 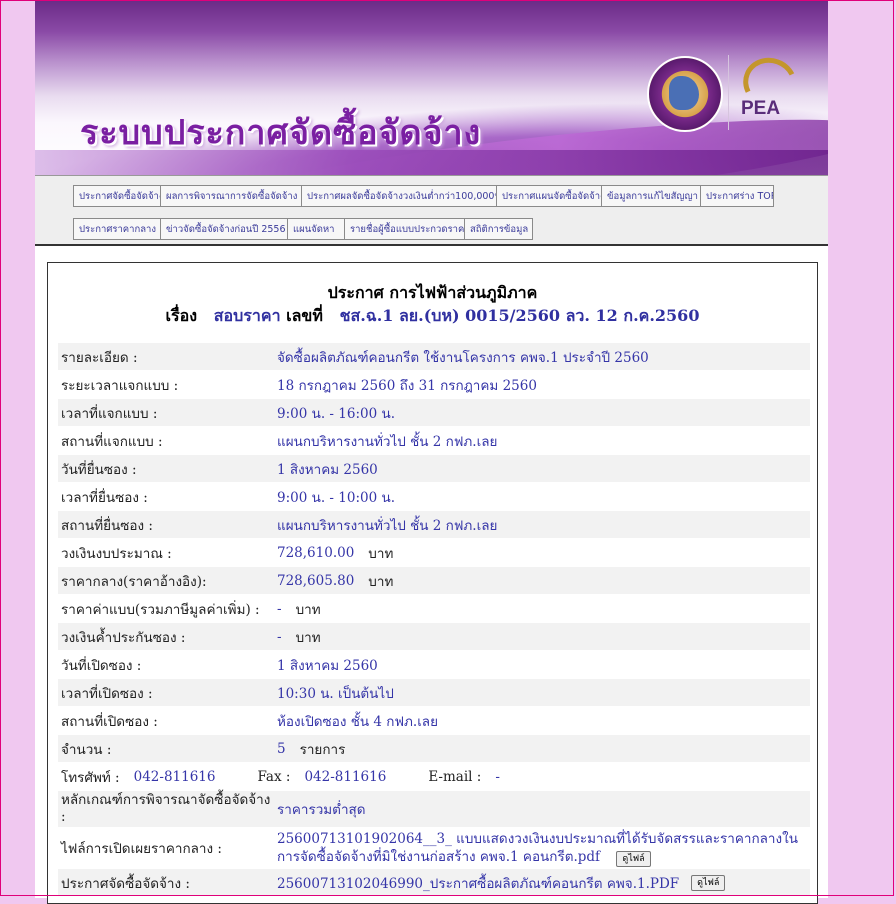 I want to click on announcement-title: ประกาศ การไฟฟ้าส่วนภูมิภาค, so click(x=432, y=292).